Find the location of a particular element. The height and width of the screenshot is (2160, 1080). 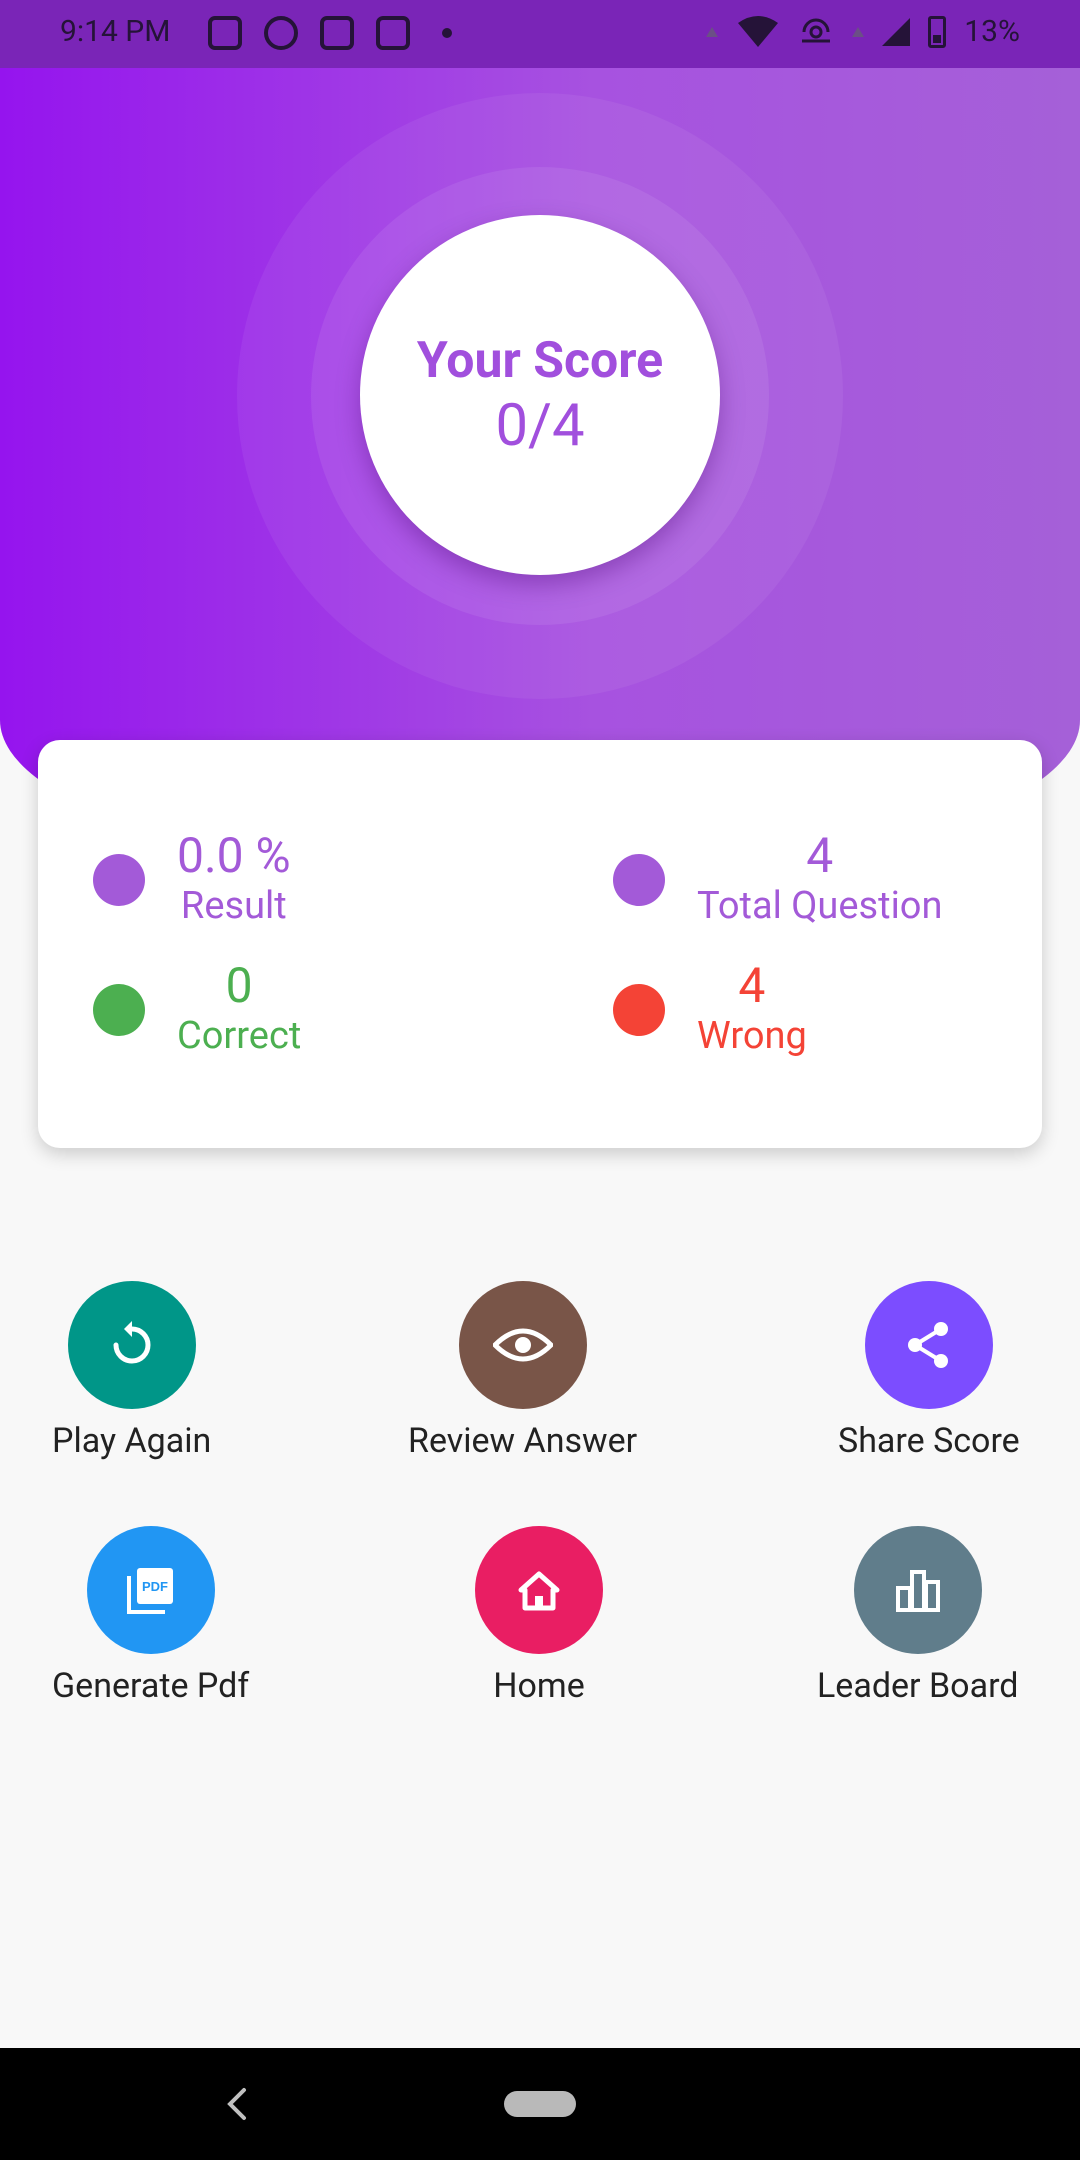

correct-dot-icon is located at coordinates (119, 1010).